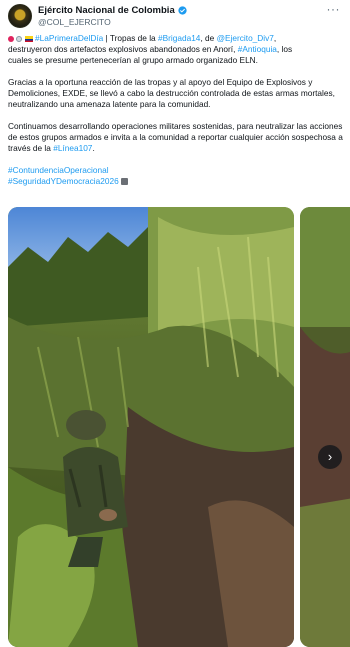 This screenshot has width=350, height=647. What do you see at coordinates (124, 181) in the screenshot?
I see `clapper-emoji-icon` at bounding box center [124, 181].